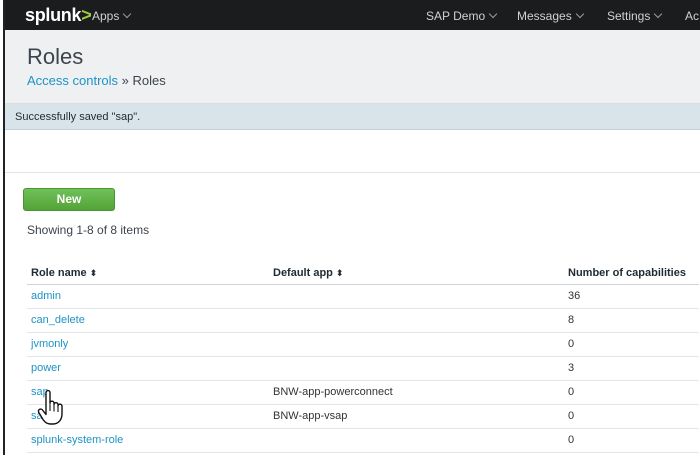 This screenshot has width=700, height=455. Describe the element at coordinates (148, 296) in the screenshot. I see `role-name-cell: admin` at that location.